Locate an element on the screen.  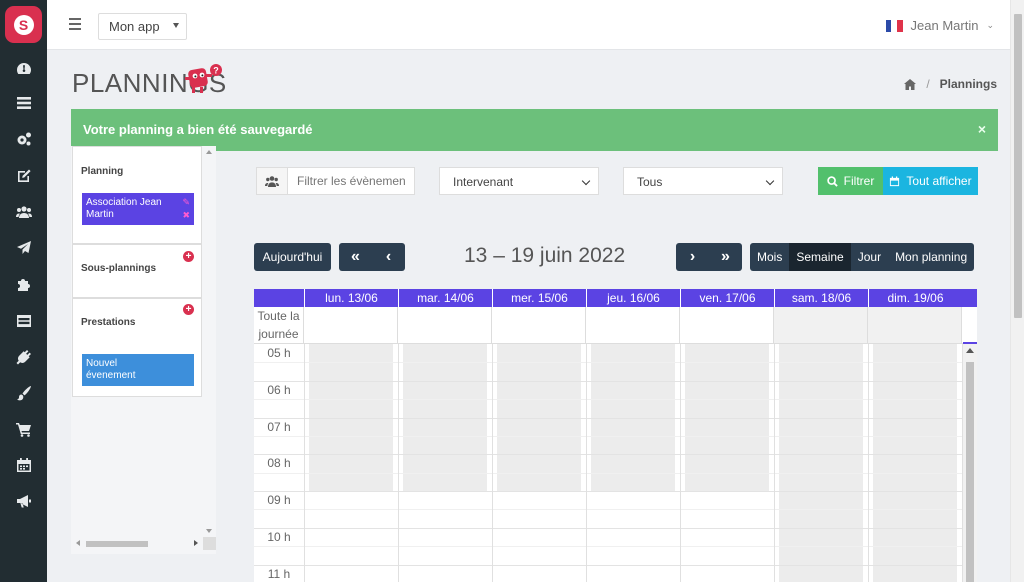
view-switcher: Mois Semaine Jour Mon planning is located at coordinates (862, 257).